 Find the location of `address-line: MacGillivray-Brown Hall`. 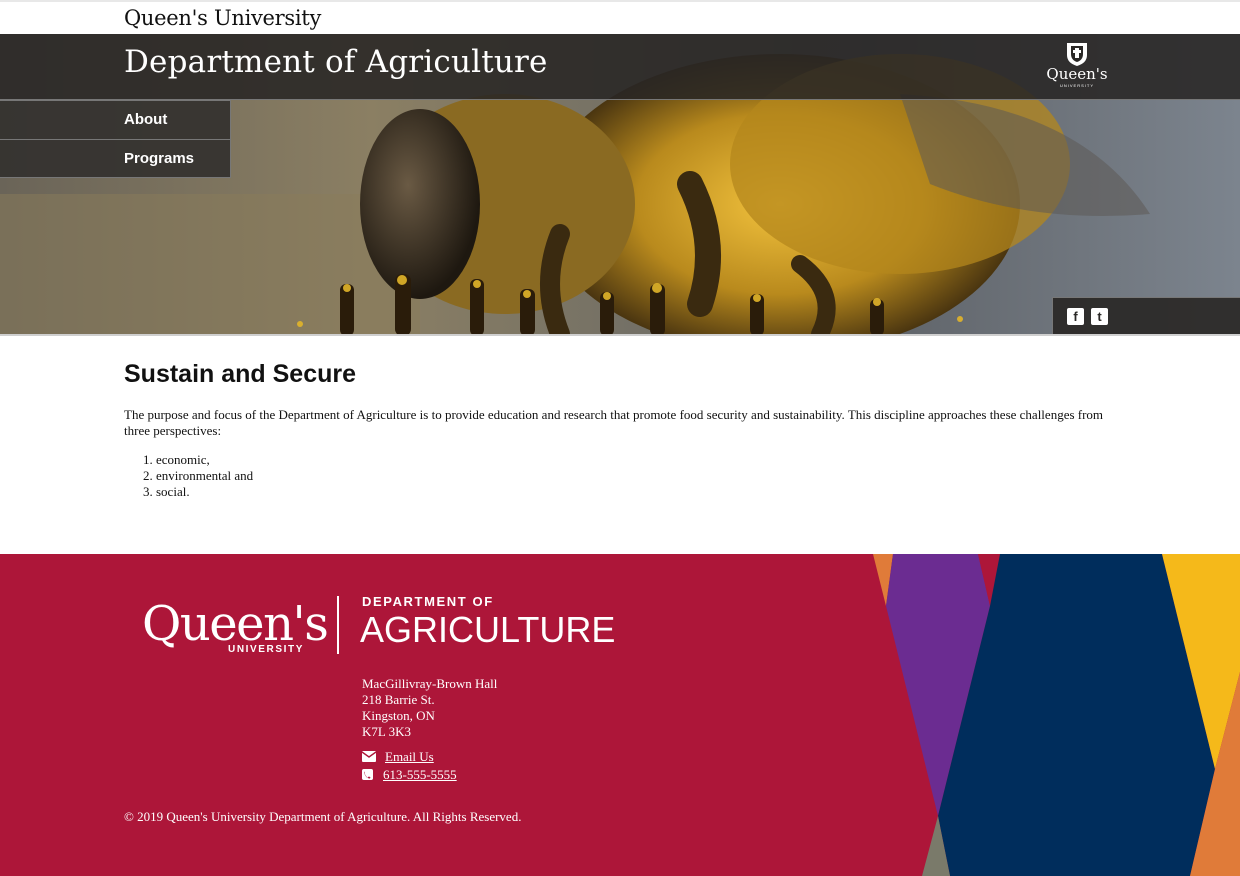

address-line: MacGillivray-Brown Hall is located at coordinates (430, 683).